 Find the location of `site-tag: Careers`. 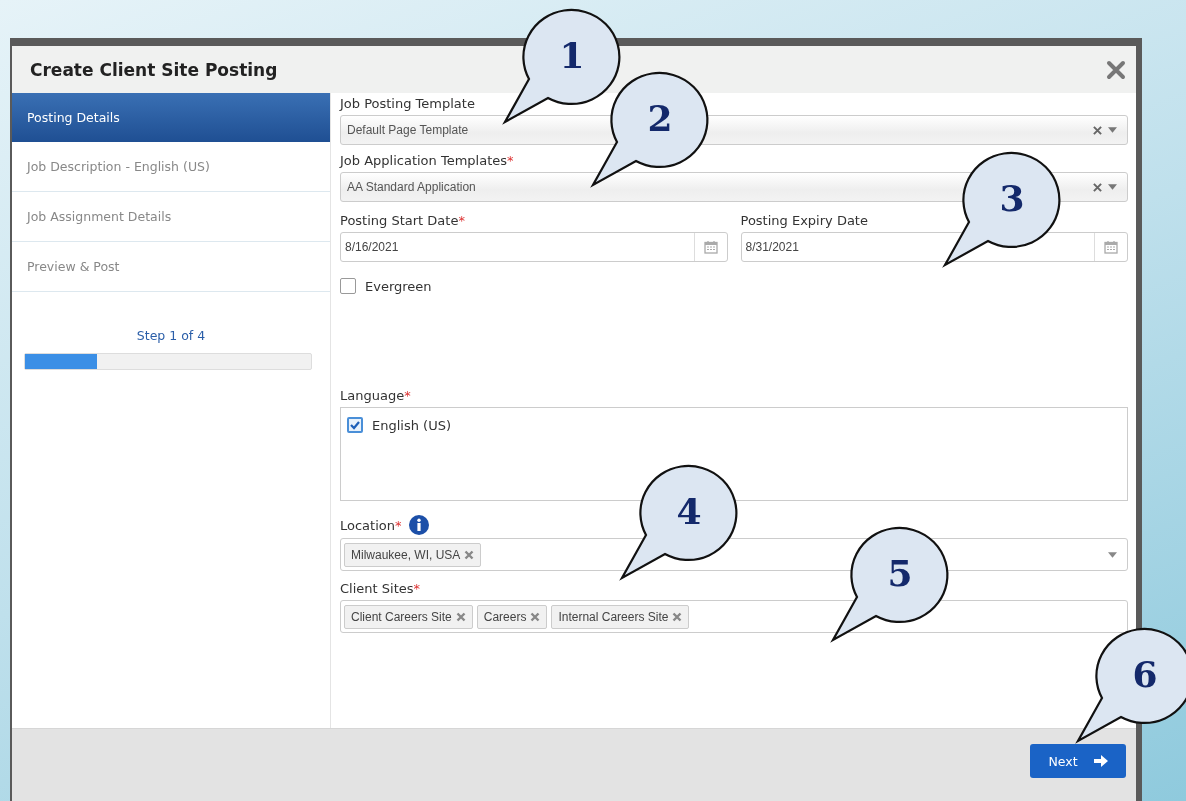

site-tag: Careers is located at coordinates (512, 616).